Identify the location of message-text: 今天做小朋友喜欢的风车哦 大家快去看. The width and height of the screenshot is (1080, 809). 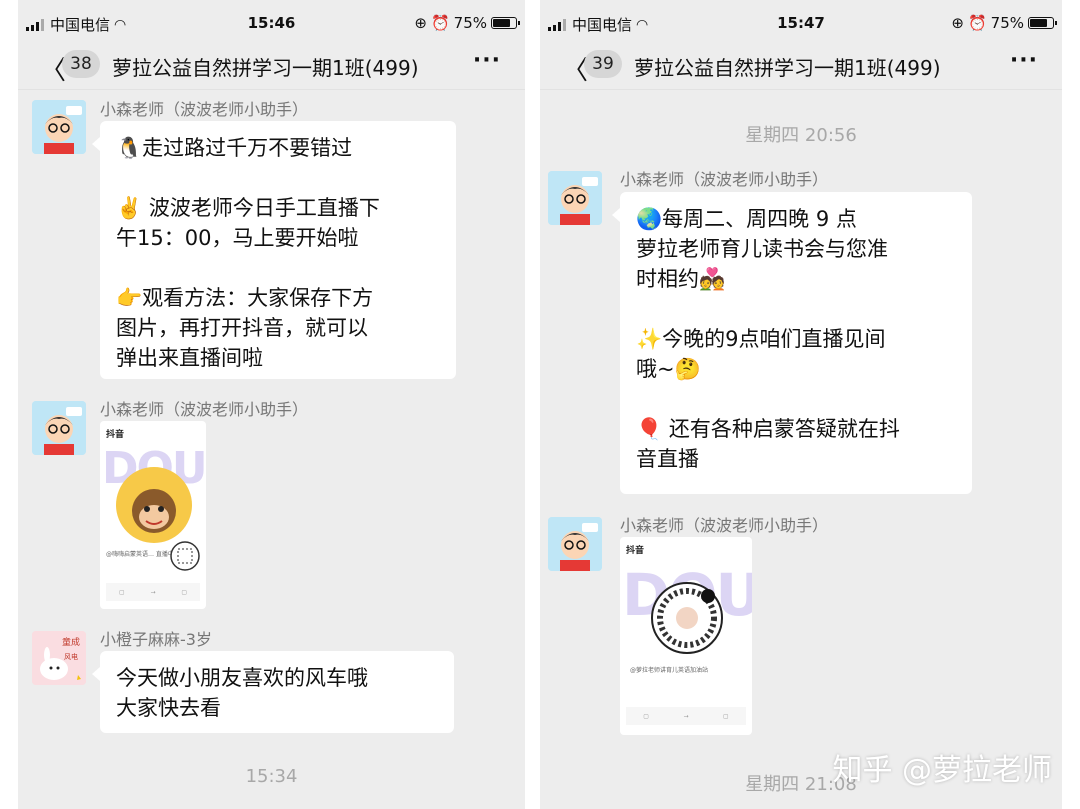
(242, 693).